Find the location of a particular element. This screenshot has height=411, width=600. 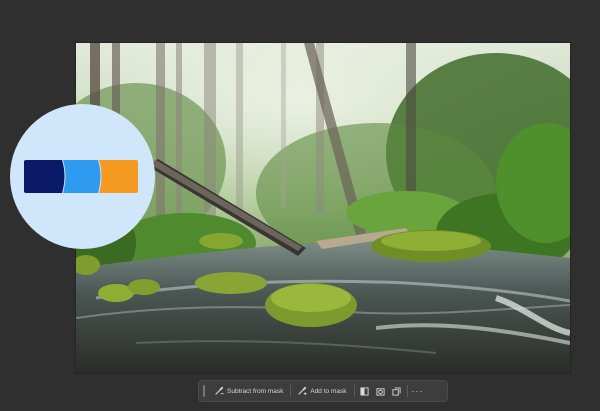

logo-block-orange is located at coordinates (118, 176).